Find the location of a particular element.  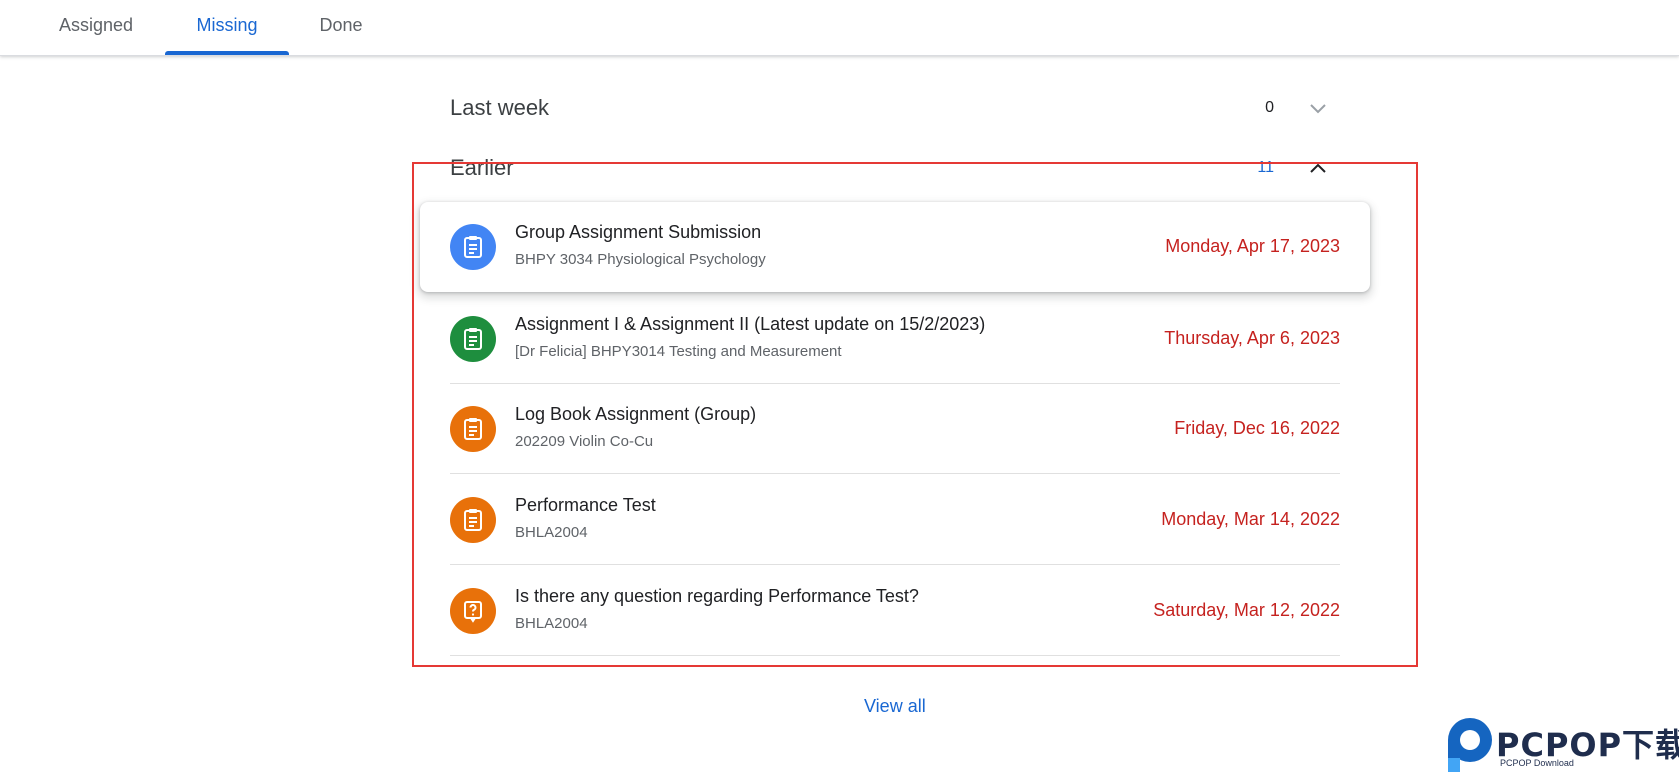

view-all-link: View all is located at coordinates (895, 706).